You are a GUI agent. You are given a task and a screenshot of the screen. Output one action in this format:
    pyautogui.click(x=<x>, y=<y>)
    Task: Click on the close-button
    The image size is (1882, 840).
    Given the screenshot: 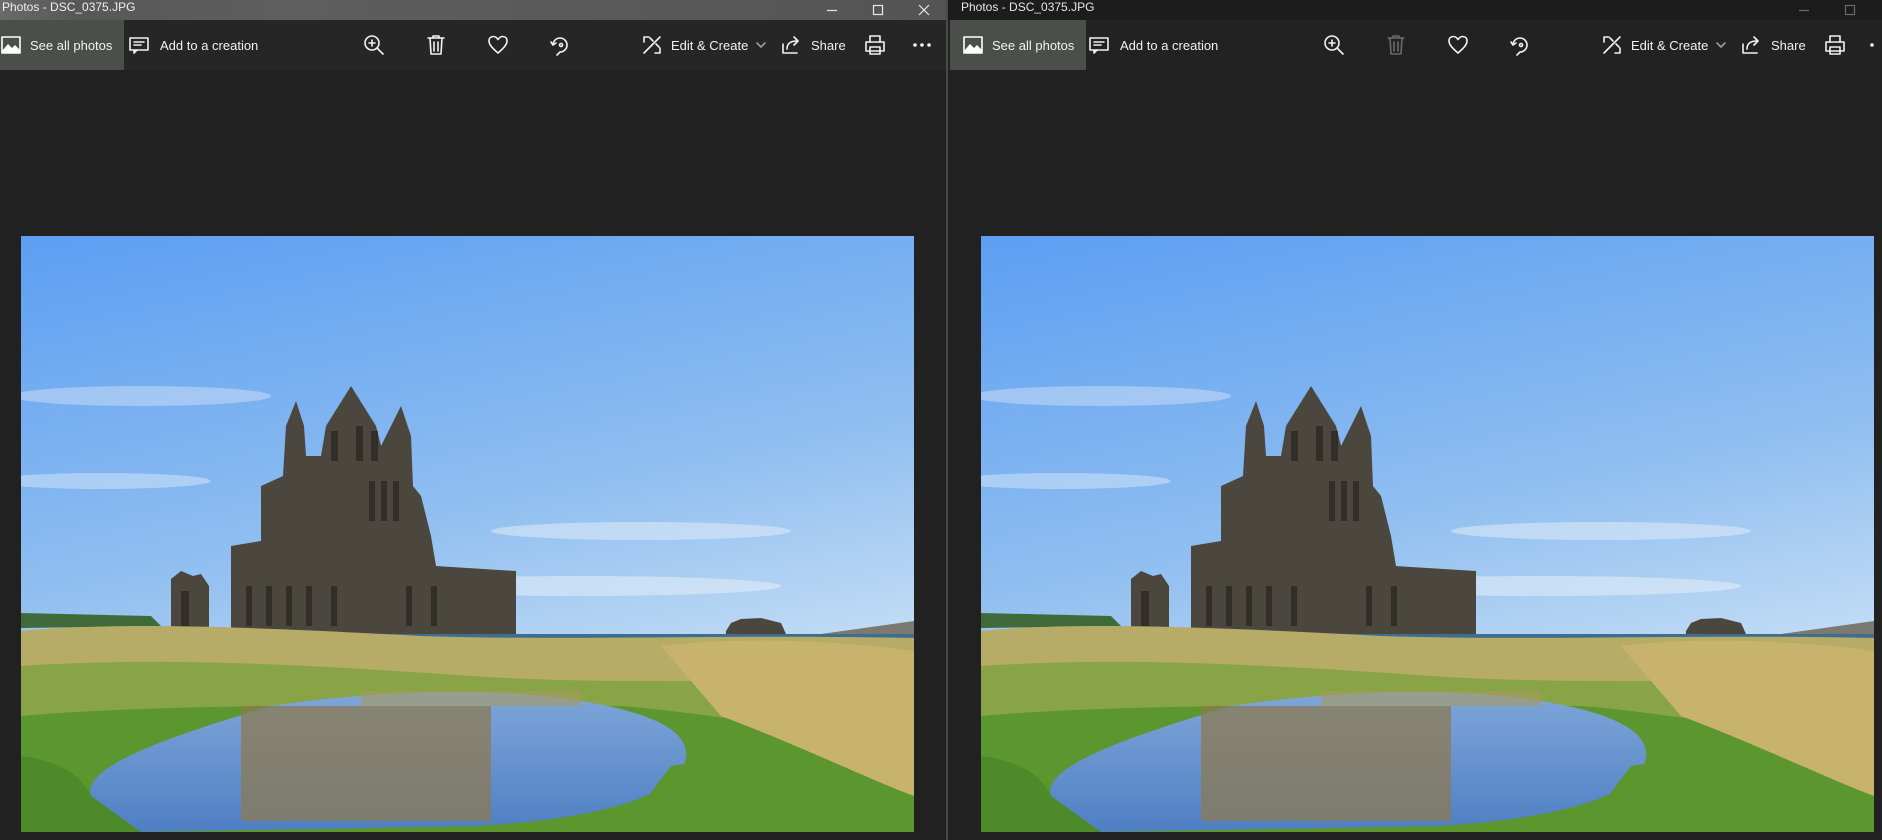 What is the action you would take?
    pyautogui.click(x=924, y=10)
    